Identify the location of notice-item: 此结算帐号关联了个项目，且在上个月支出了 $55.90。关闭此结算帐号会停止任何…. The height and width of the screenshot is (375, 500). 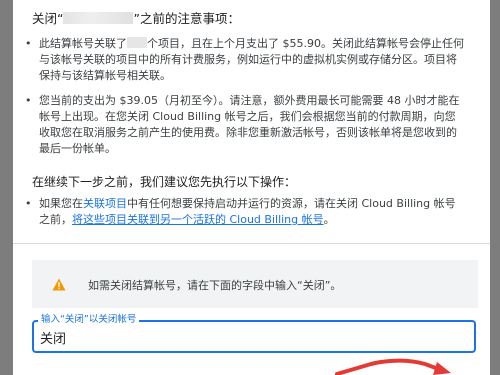
(242, 60).